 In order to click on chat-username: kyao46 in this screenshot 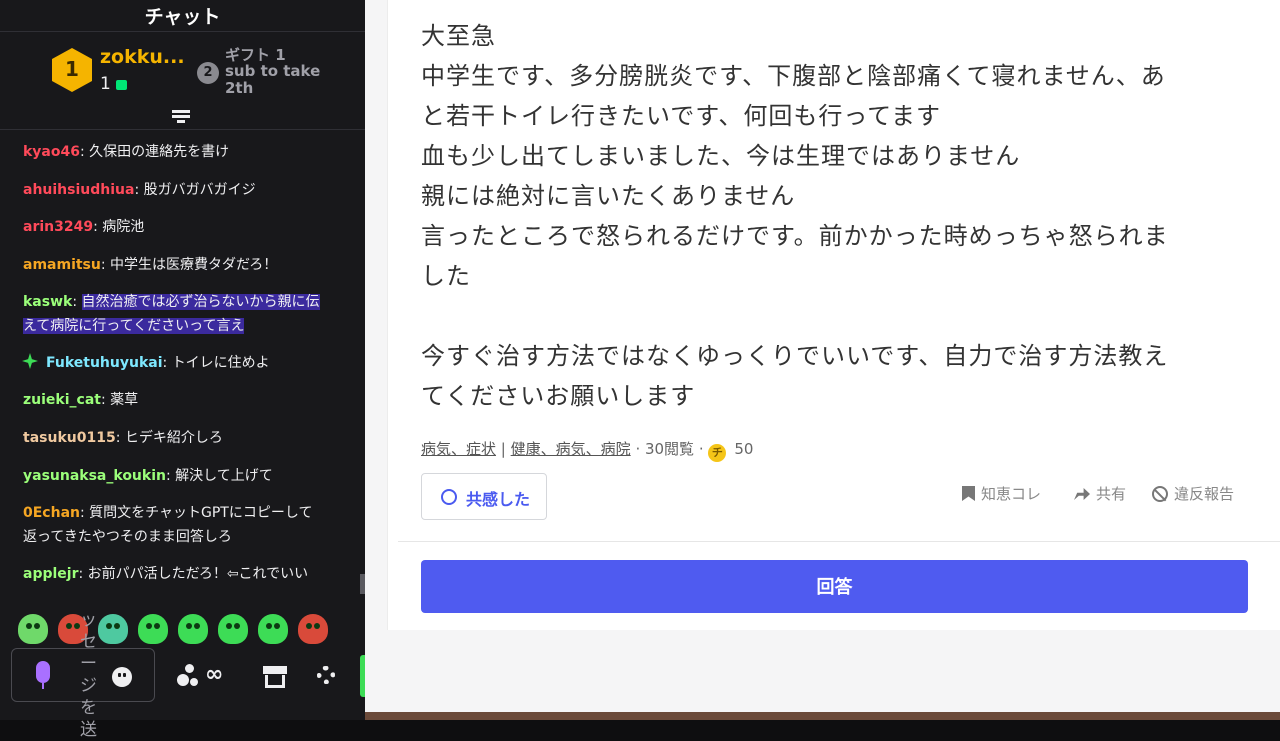, I will do `click(51, 152)`.